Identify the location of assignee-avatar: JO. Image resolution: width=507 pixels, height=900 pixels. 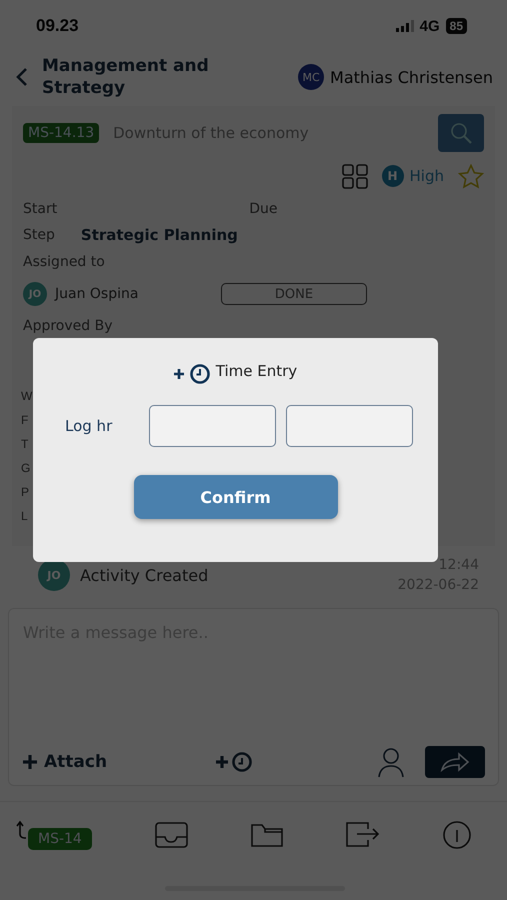
(35, 294).